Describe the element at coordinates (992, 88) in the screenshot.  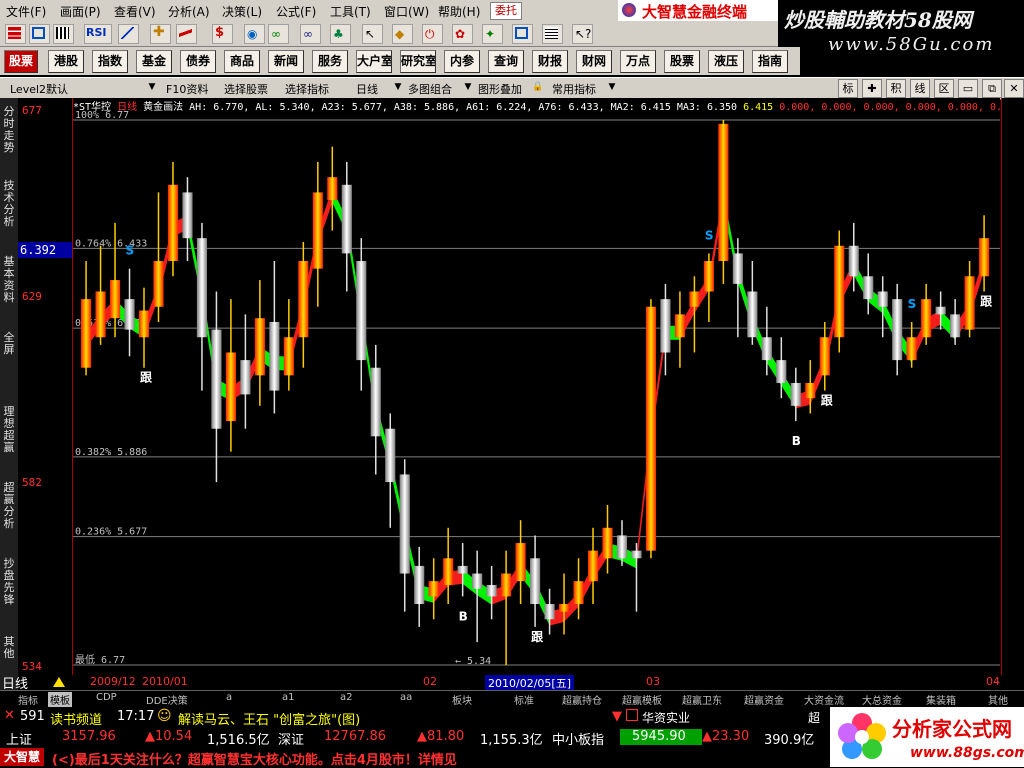
I see `window-restore-icon: ⧉` at that location.